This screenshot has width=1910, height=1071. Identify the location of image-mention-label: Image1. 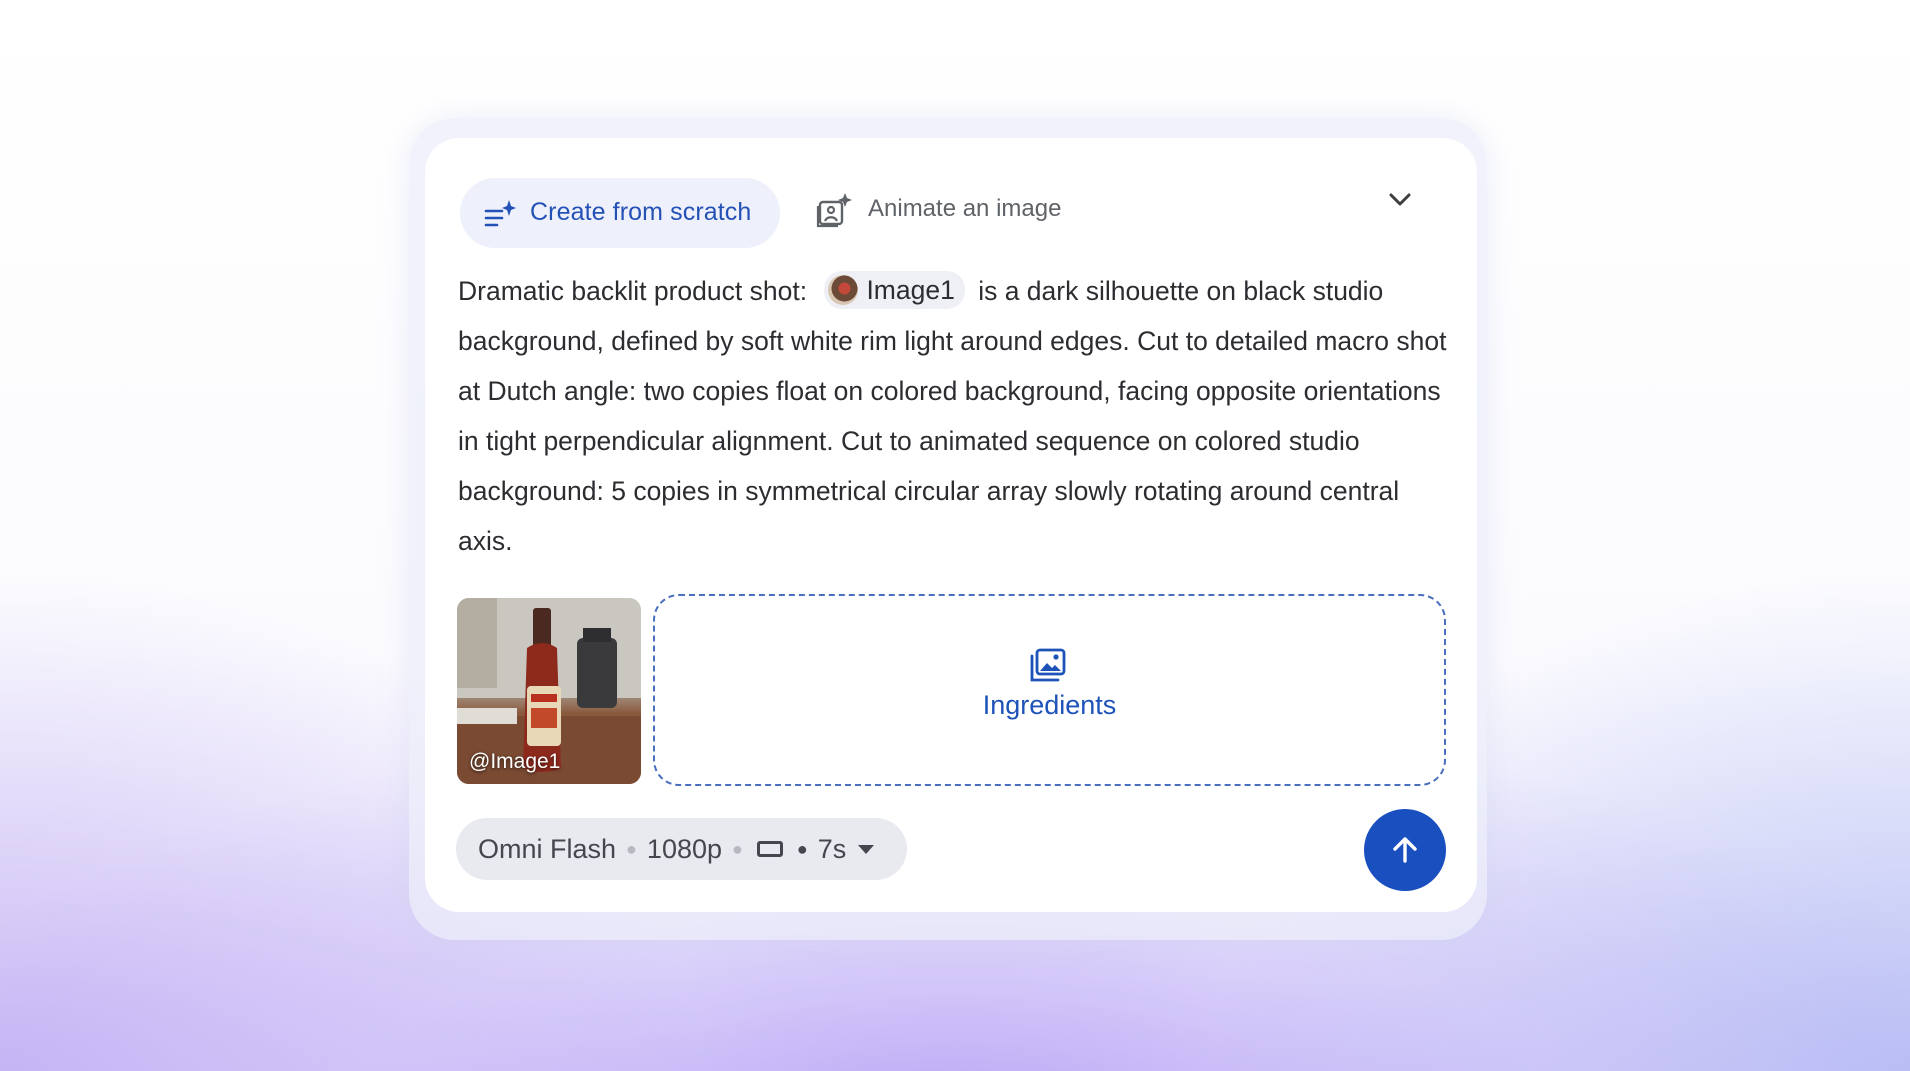
(910, 290).